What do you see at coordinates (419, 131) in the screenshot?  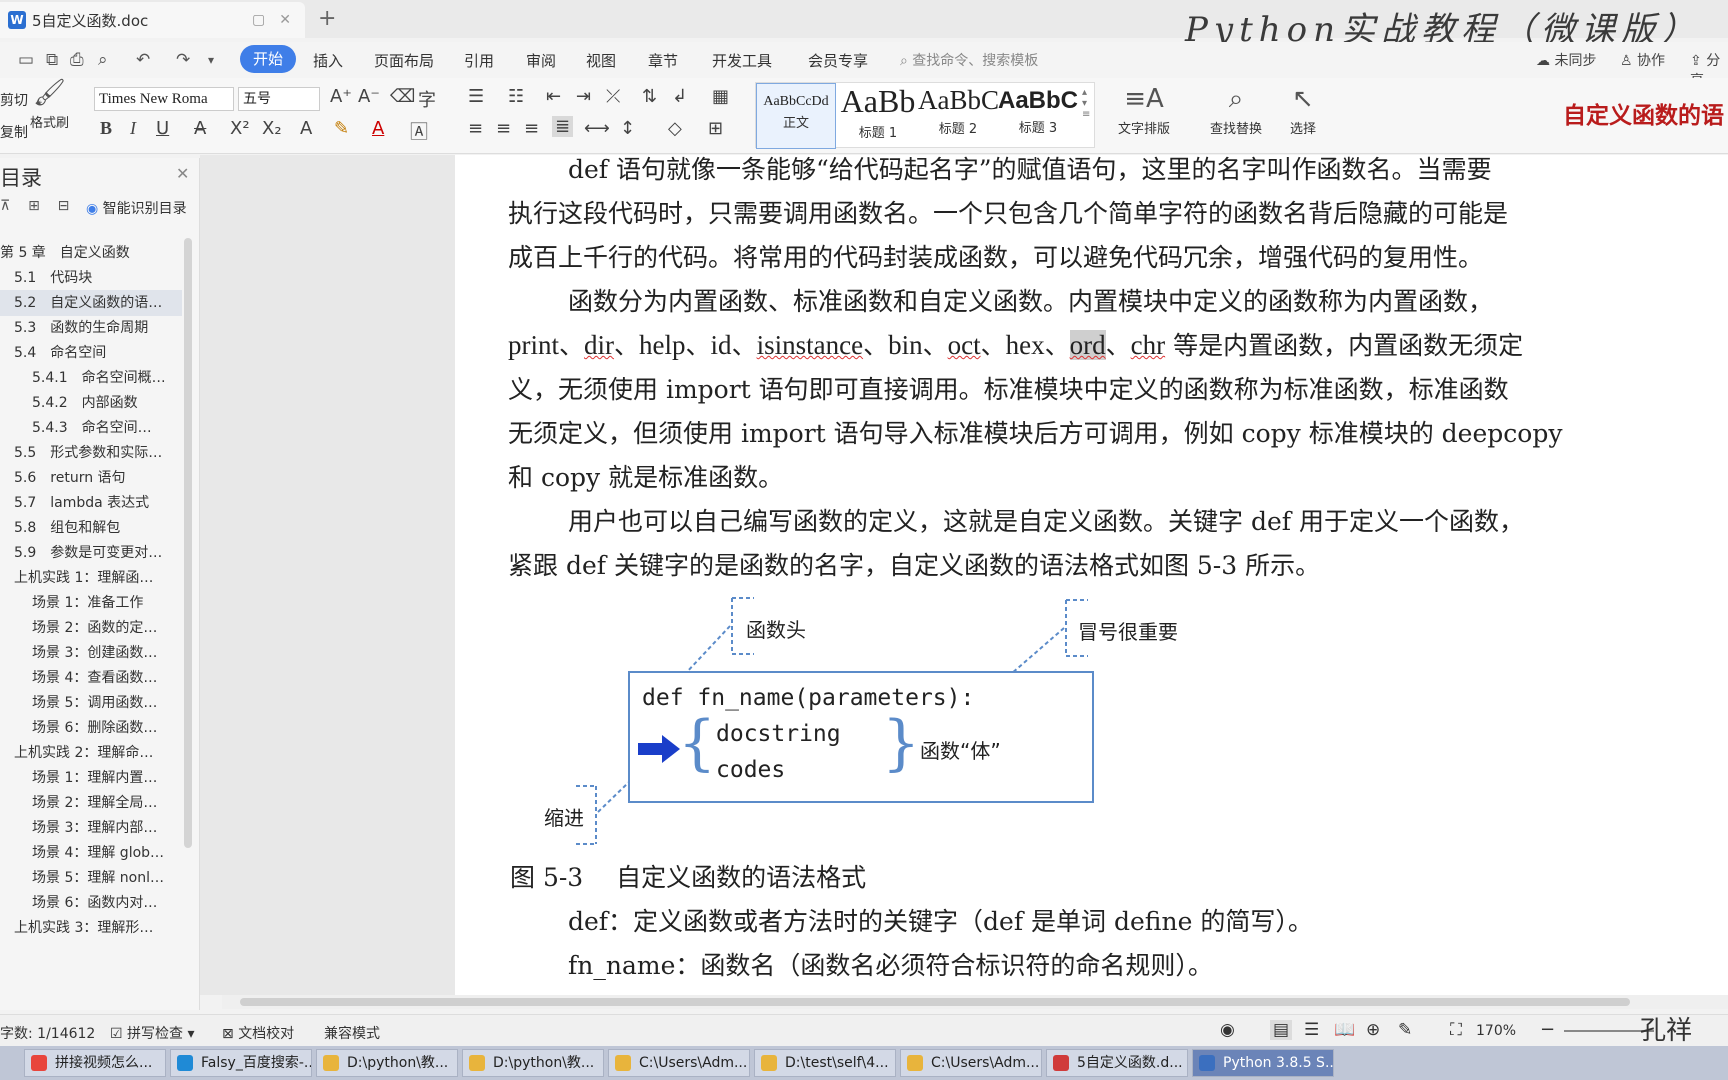 I see `char-border-icon: 🄰` at bounding box center [419, 131].